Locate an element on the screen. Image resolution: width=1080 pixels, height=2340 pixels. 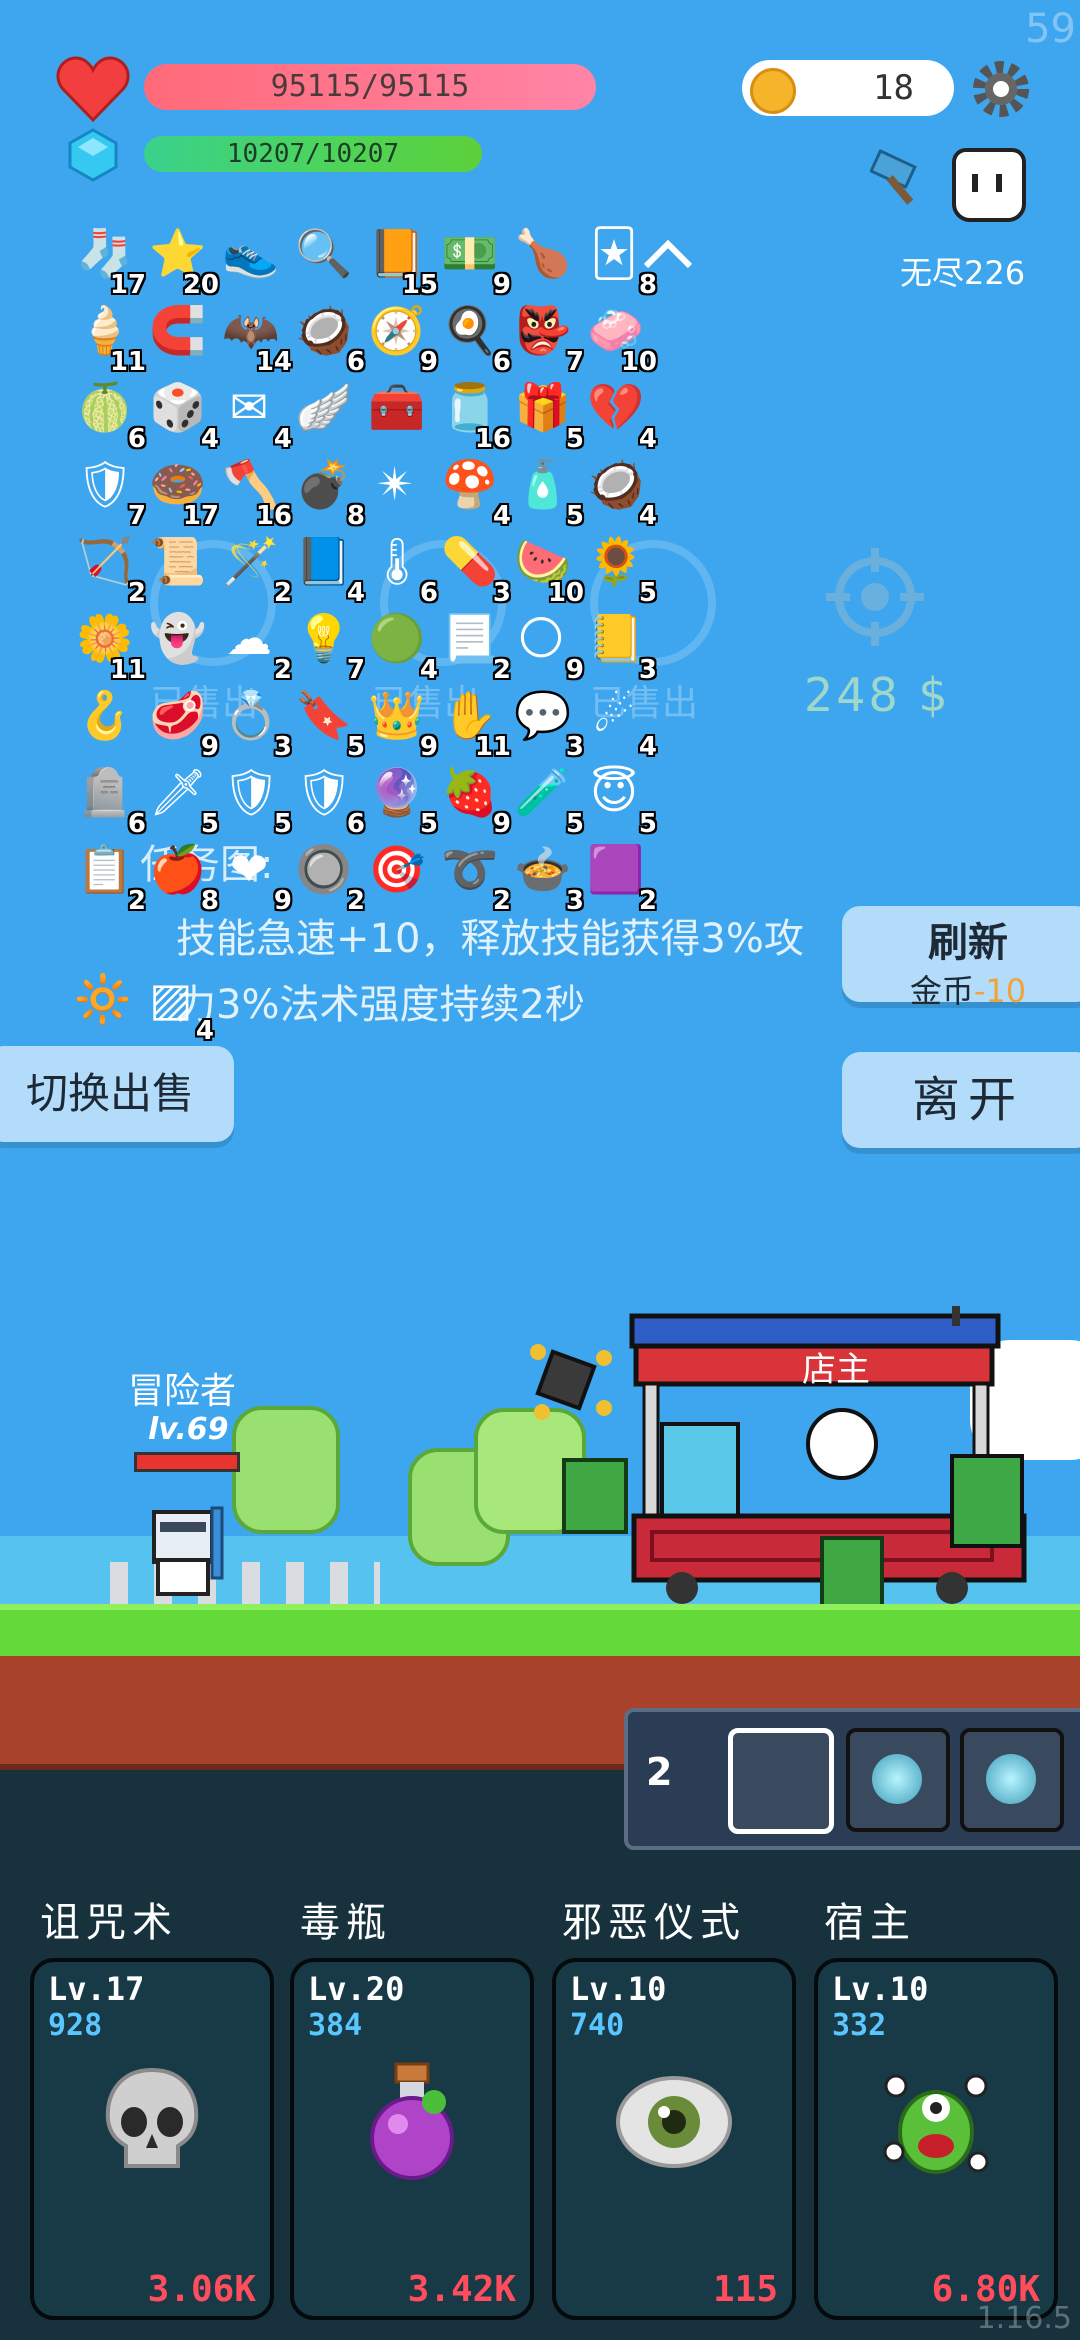
inventory-item: 📋 2 is located at coordinates (108, 877).